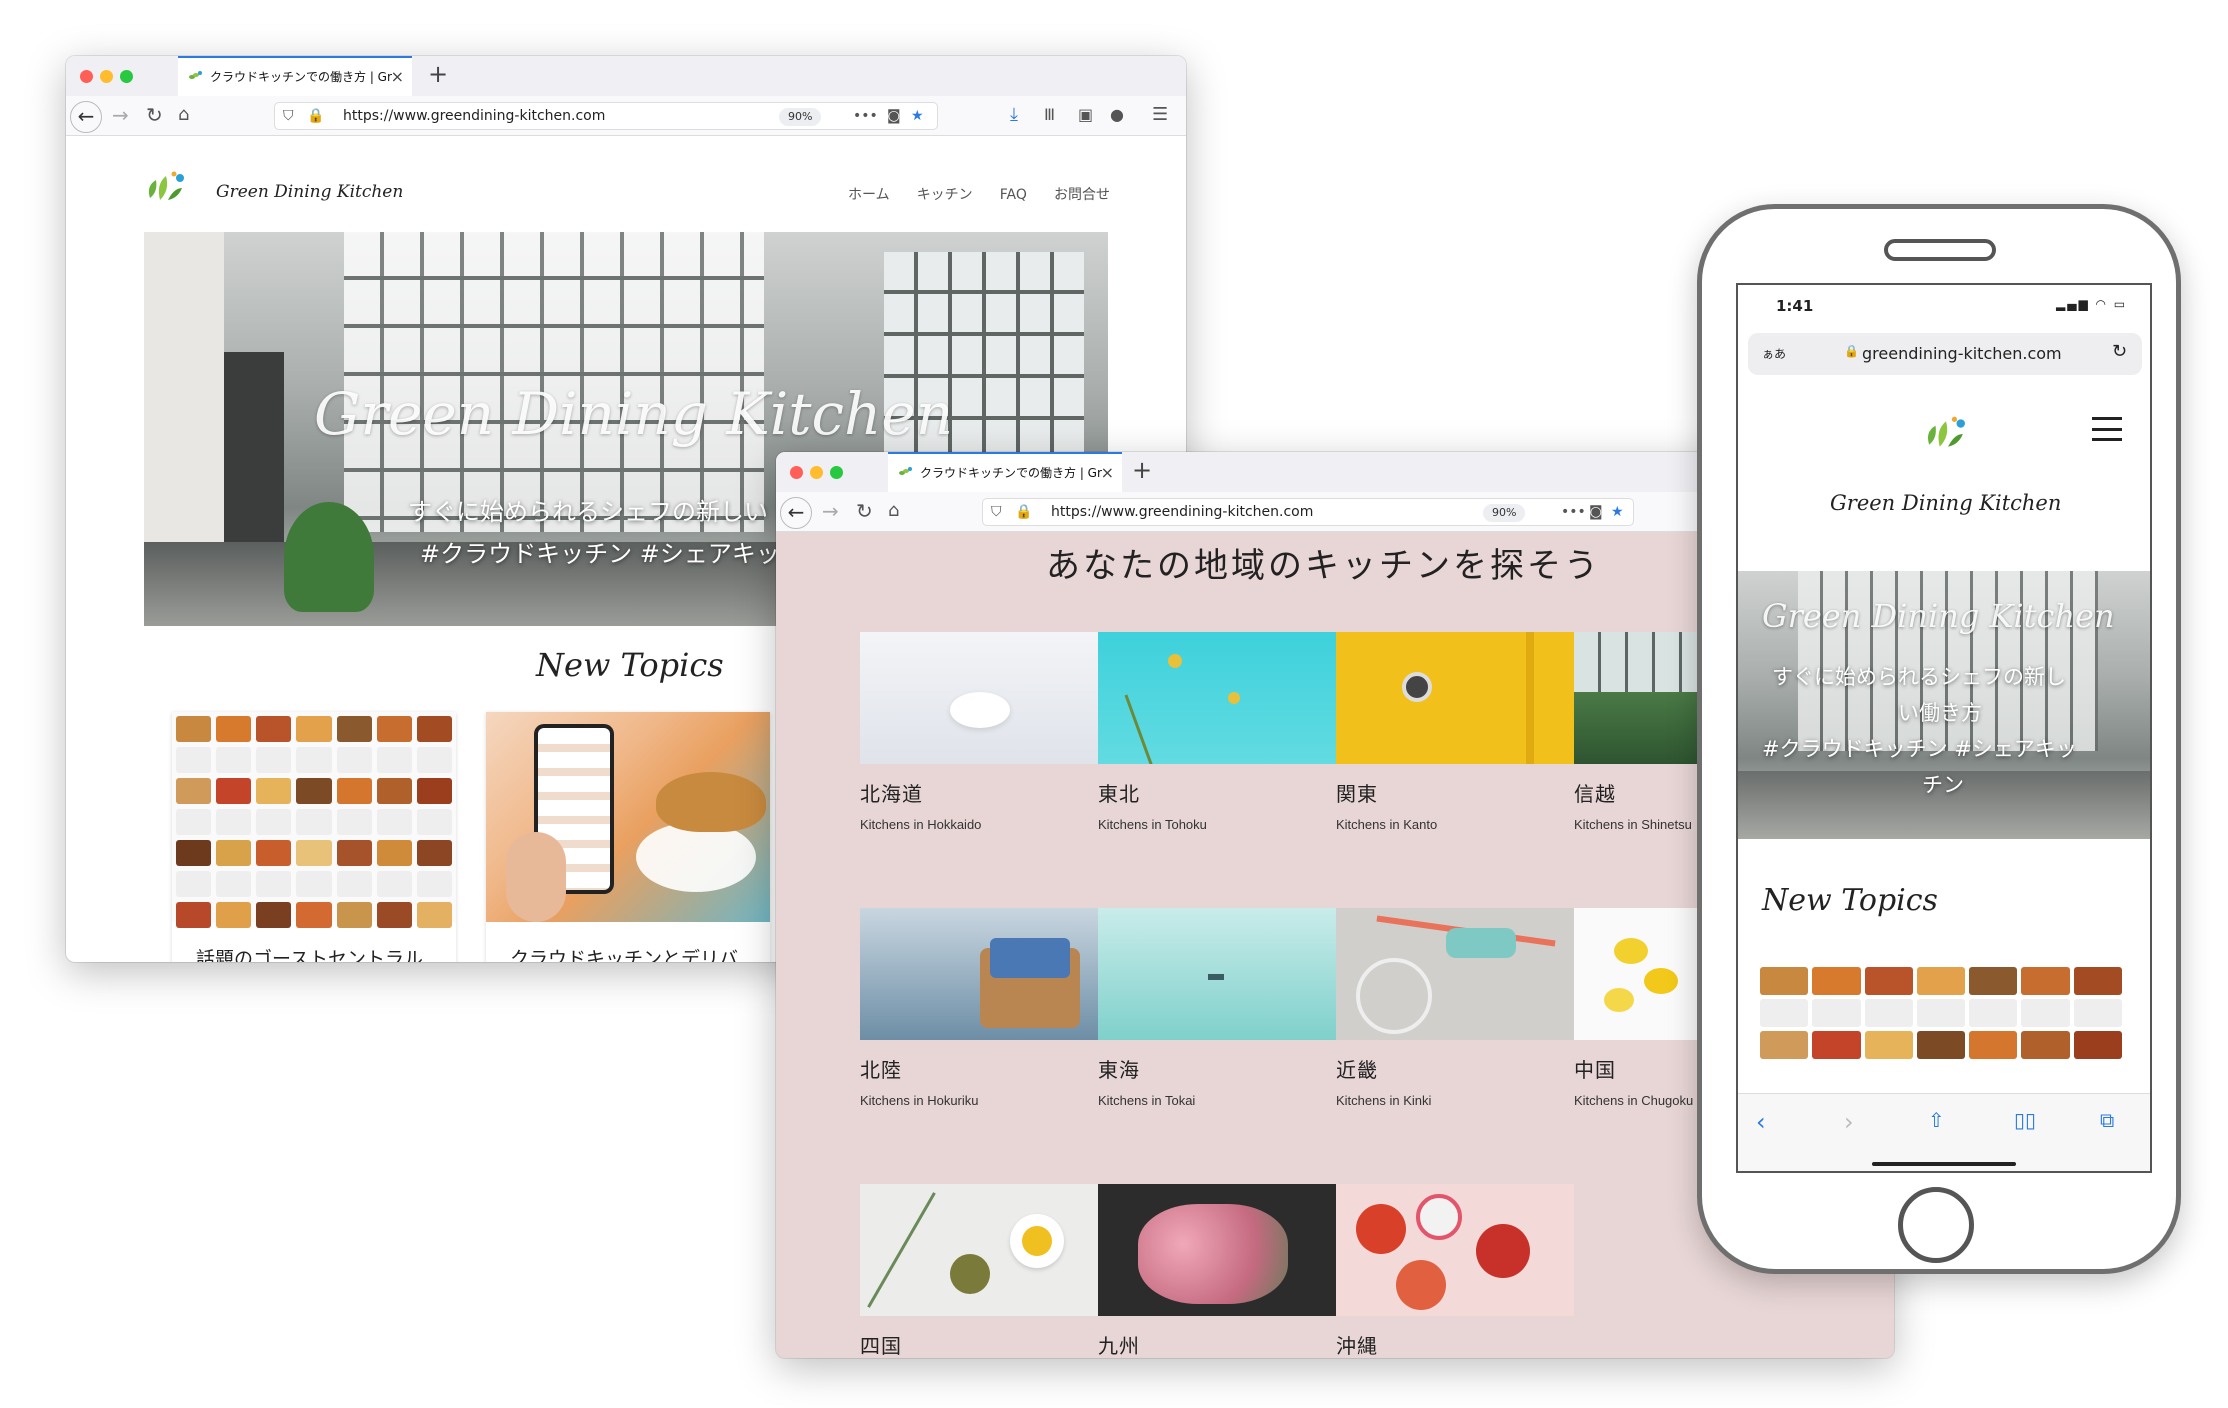  Describe the element at coordinates (1774, 353) in the screenshot. I see `reader-aa-button: ぁあ` at that location.